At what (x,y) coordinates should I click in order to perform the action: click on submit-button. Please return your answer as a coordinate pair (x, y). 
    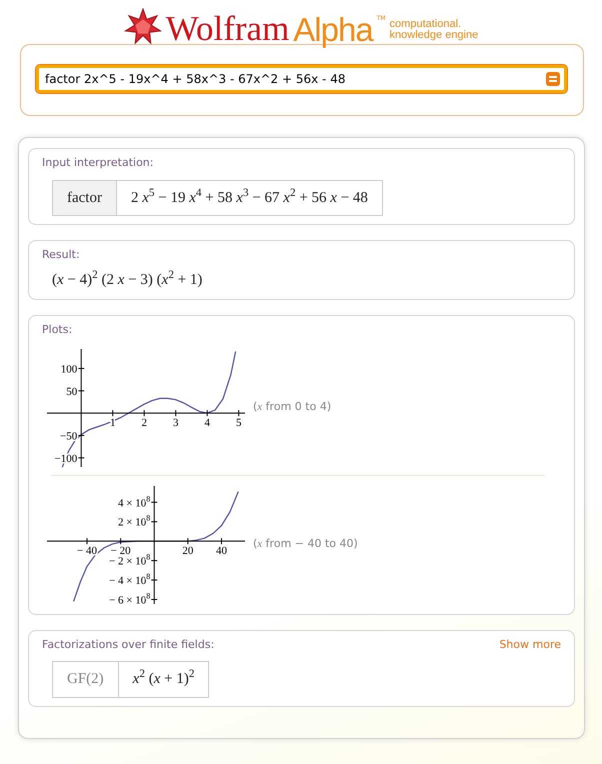
    Looking at the image, I should click on (553, 79).